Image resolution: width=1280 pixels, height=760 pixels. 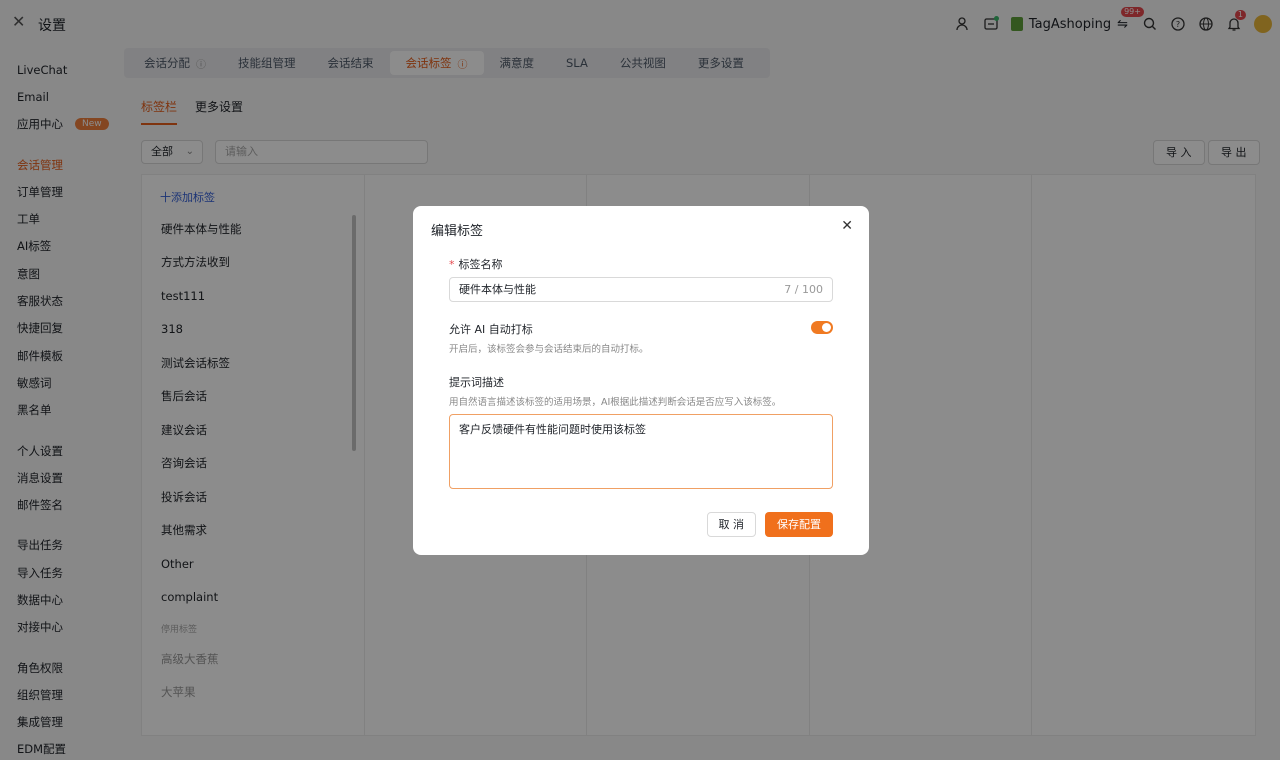 I want to click on ai-auto-tag-label: 允许 AI 自动打标, so click(x=491, y=329).